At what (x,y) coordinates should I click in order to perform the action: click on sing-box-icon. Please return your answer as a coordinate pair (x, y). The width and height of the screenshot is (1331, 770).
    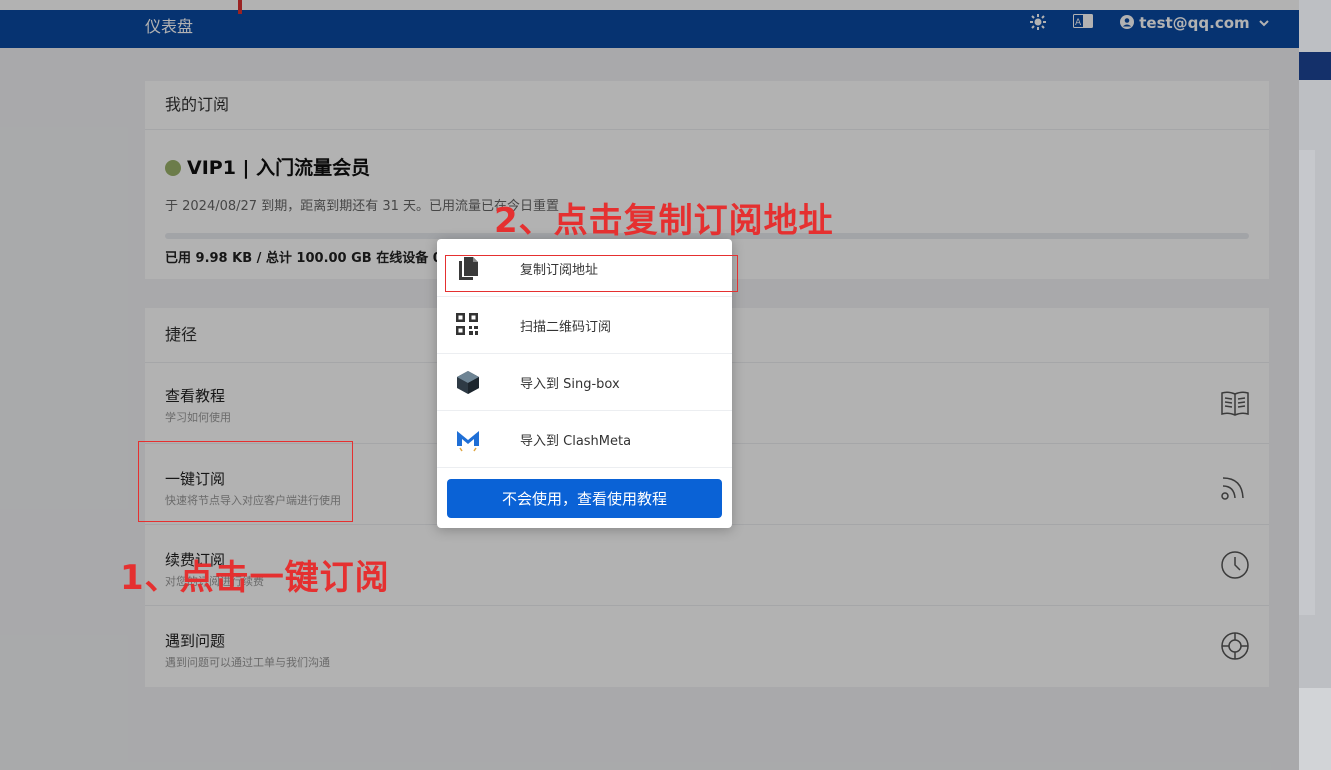
    Looking at the image, I should click on (468, 382).